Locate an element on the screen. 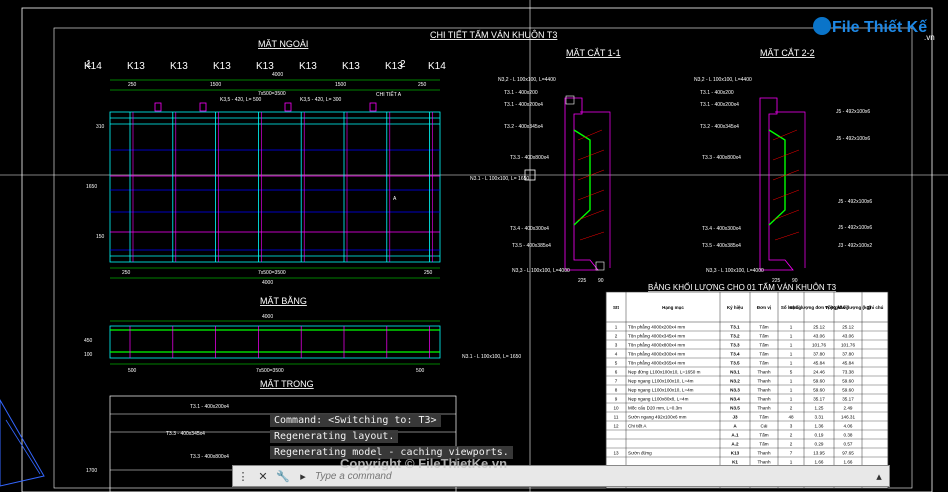 The image size is (948, 492). table-cell: A.1 is located at coordinates (735, 435).